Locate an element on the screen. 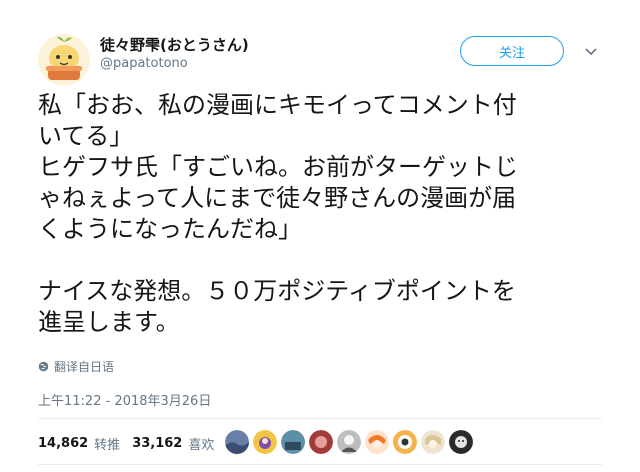 The image size is (640, 472). tweet-line: 私「おお、私の漫画にキモイってコメント付 is located at coordinates (277, 105).